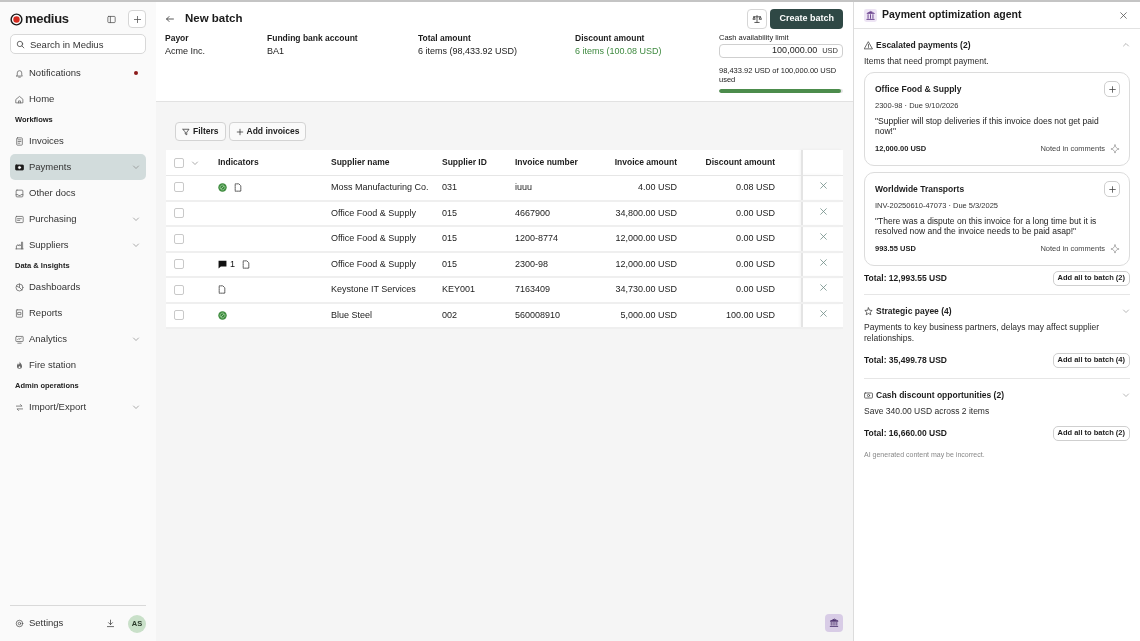 The width and height of the screenshot is (1140, 641). What do you see at coordinates (470, 162) in the screenshot?
I see `column-header: Supplier ID` at bounding box center [470, 162].